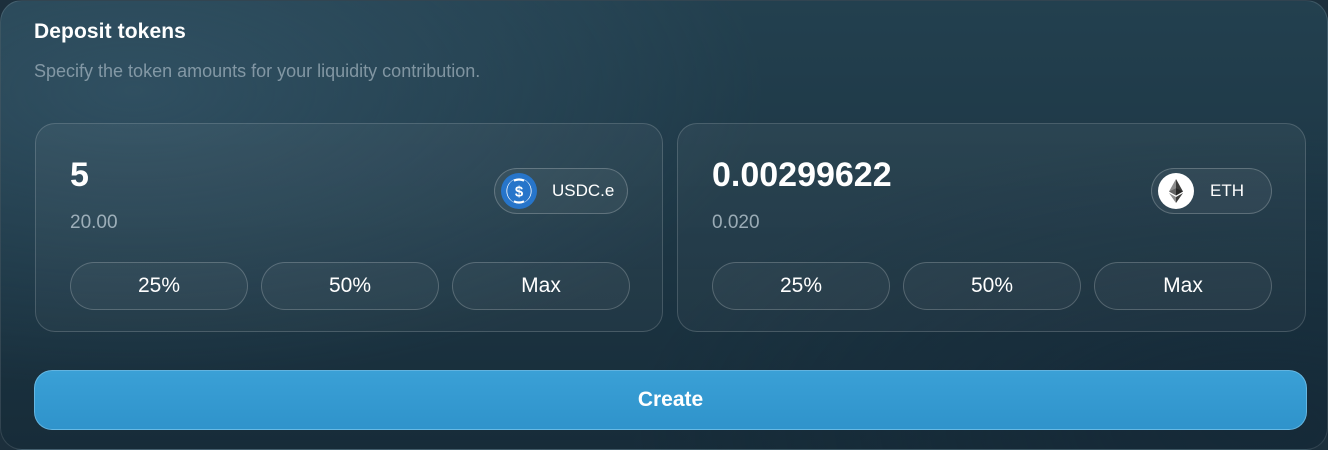 This screenshot has width=1328, height=450. What do you see at coordinates (670, 400) in the screenshot?
I see `create-button: Create` at bounding box center [670, 400].